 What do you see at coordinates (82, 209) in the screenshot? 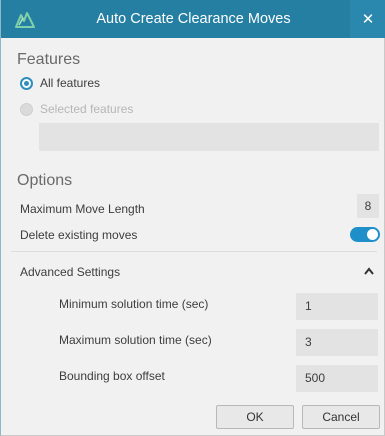
I see `max-move-length-label: Maximum Move Length` at bounding box center [82, 209].